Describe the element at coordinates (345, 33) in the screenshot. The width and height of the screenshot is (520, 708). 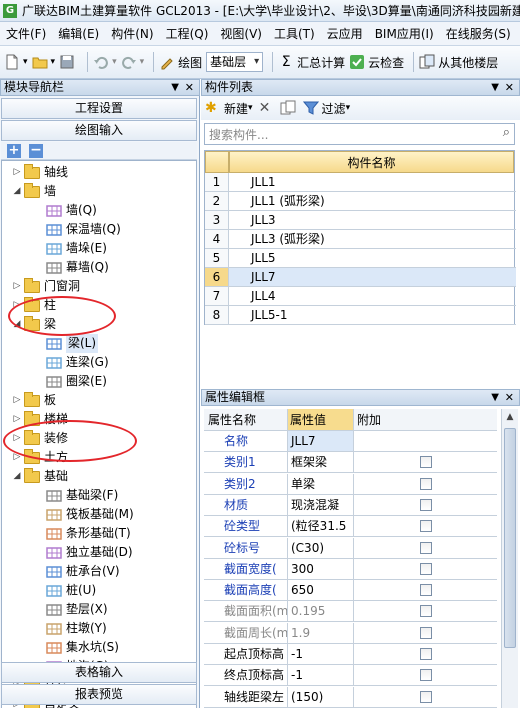
I see `menu-item: 云应用` at that location.